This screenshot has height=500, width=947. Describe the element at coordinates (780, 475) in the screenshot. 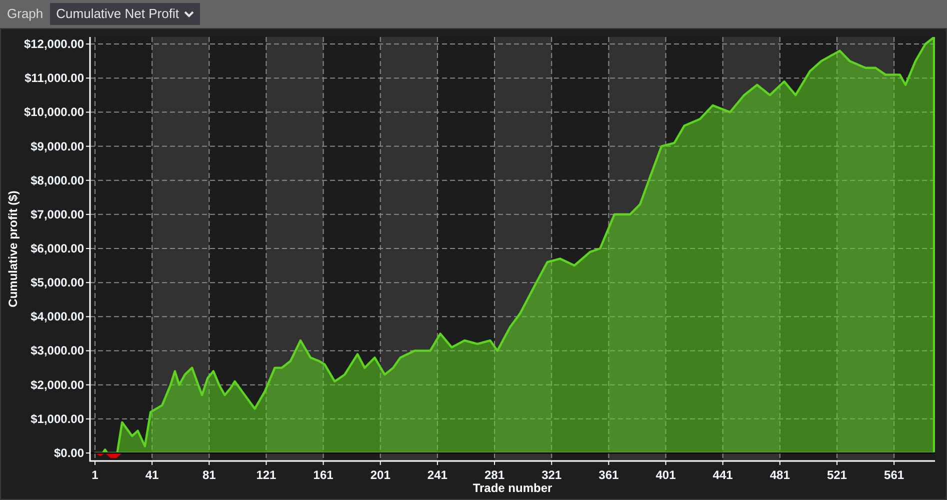

I see `x-tick-label: 481` at that location.